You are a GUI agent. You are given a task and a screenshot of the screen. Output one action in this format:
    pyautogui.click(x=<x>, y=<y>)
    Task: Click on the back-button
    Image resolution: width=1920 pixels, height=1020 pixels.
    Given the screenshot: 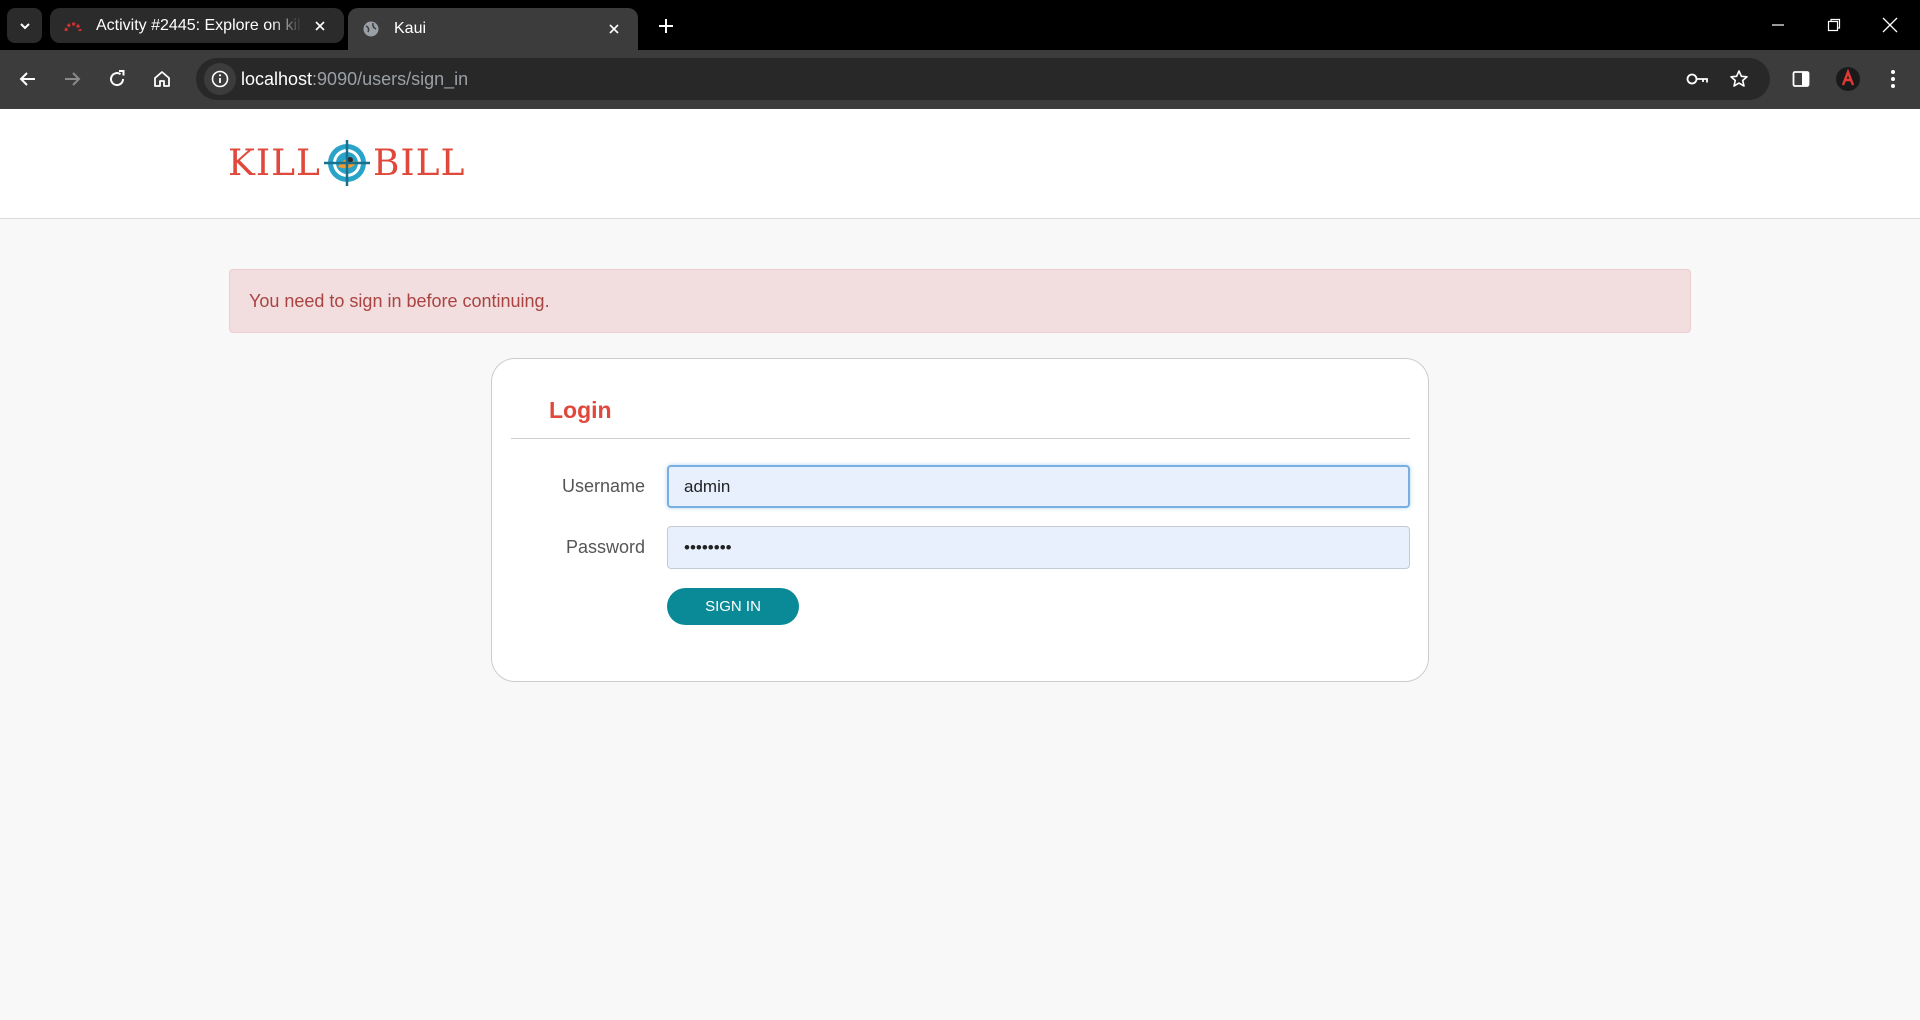 What is the action you would take?
    pyautogui.click(x=28, y=79)
    